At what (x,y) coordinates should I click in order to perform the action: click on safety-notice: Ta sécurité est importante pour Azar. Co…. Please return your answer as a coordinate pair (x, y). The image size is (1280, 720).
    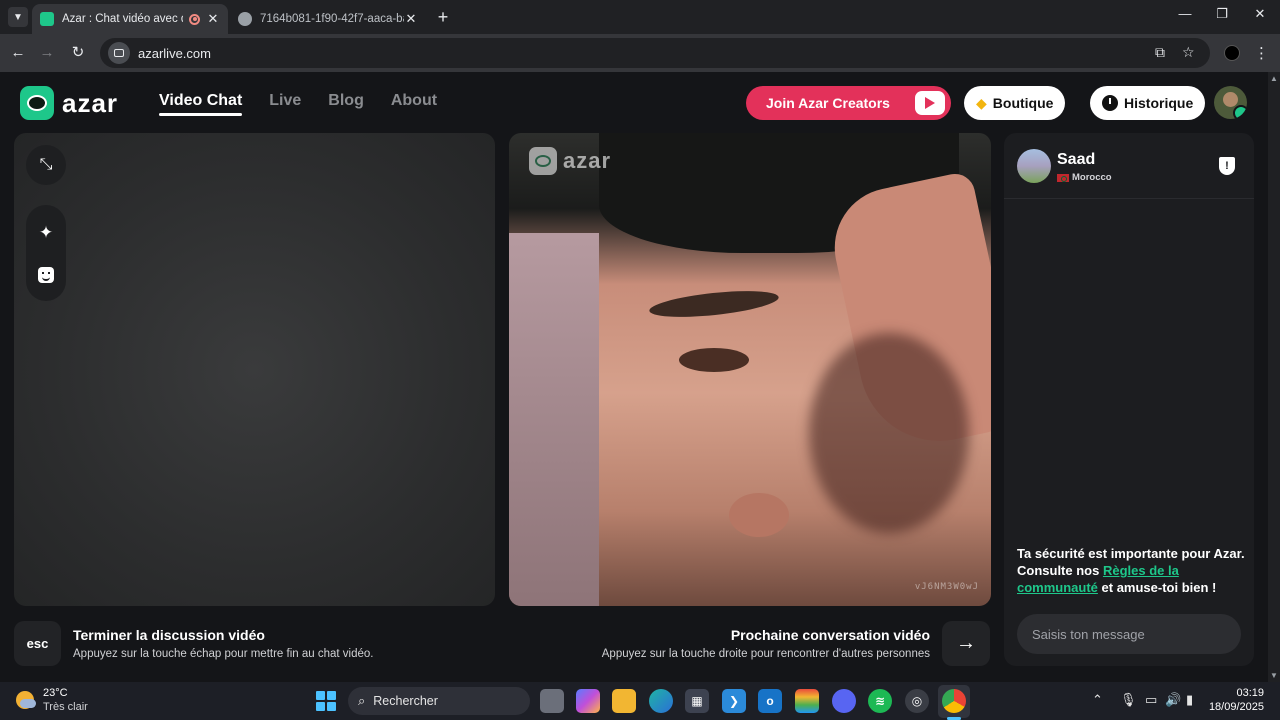
    Looking at the image, I should click on (1131, 570).